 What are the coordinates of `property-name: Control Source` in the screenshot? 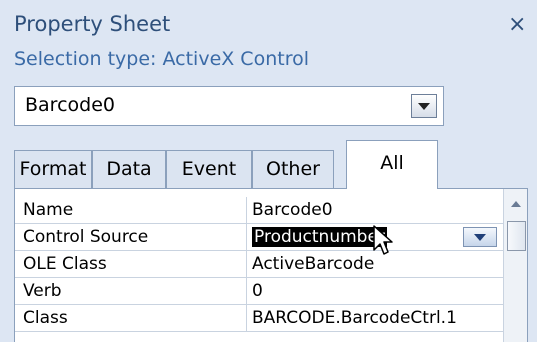 It's located at (131, 237).